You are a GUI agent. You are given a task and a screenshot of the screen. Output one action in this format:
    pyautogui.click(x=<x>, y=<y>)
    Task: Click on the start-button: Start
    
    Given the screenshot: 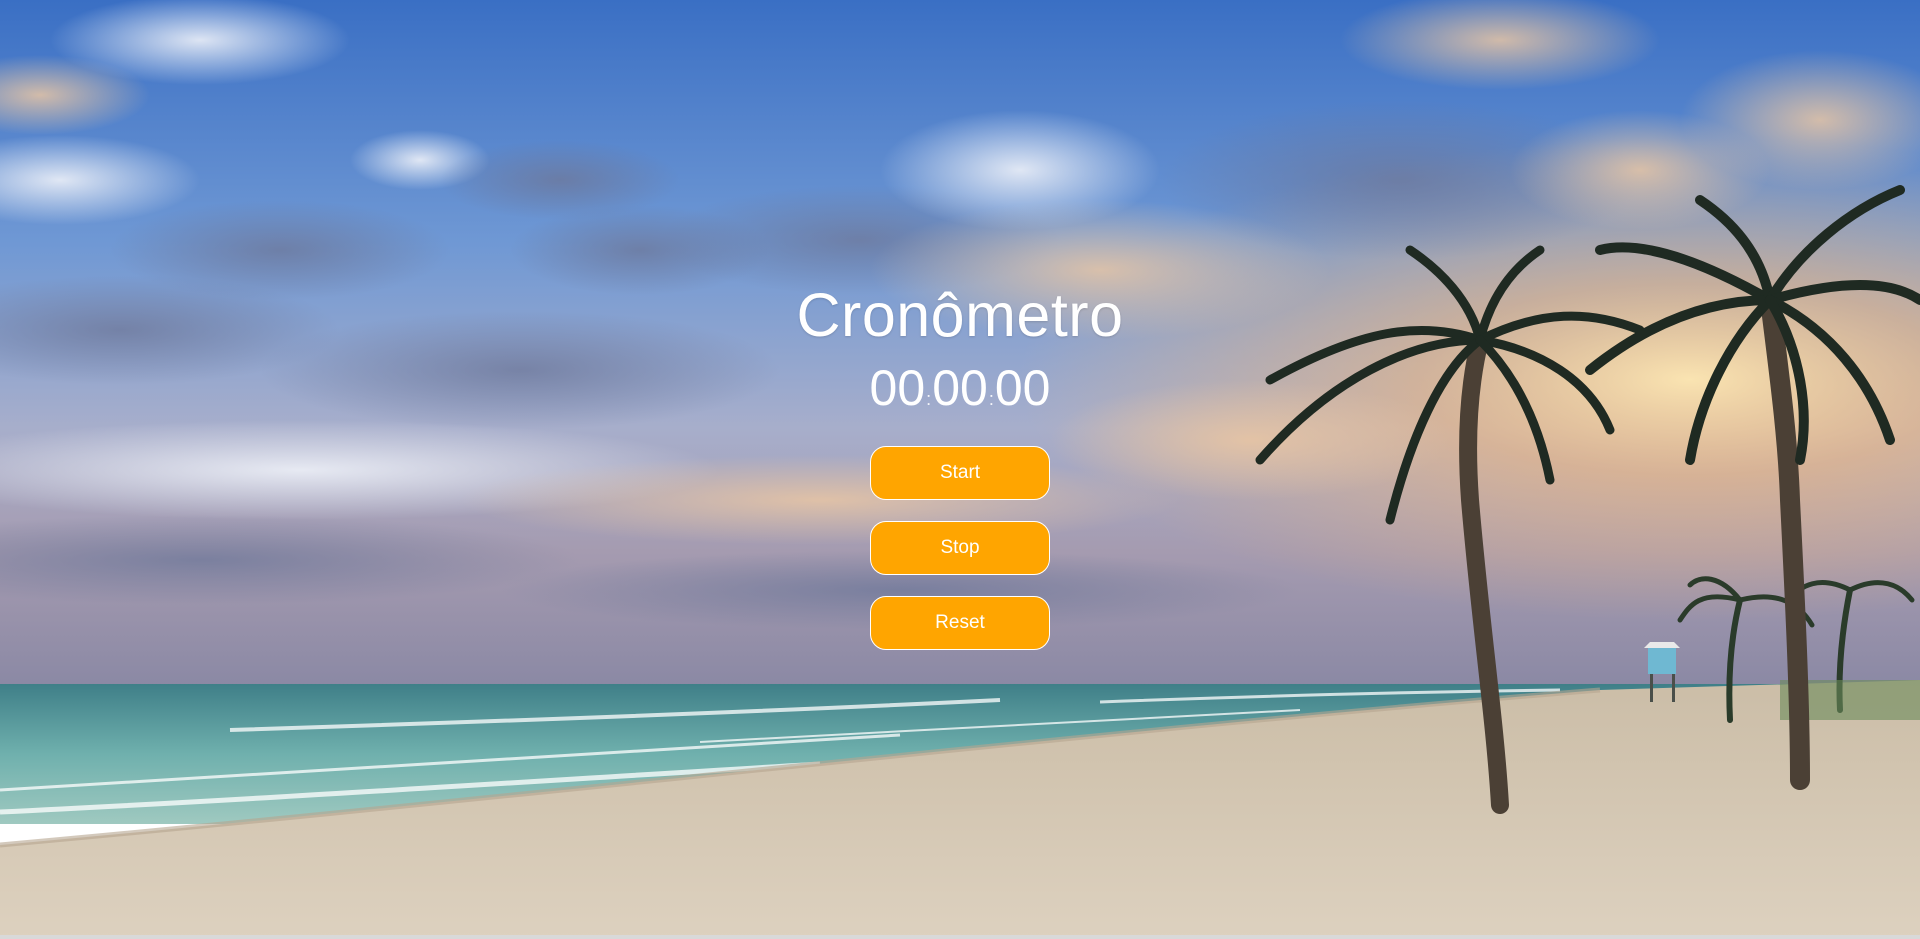 What is the action you would take?
    pyautogui.click(x=960, y=473)
    